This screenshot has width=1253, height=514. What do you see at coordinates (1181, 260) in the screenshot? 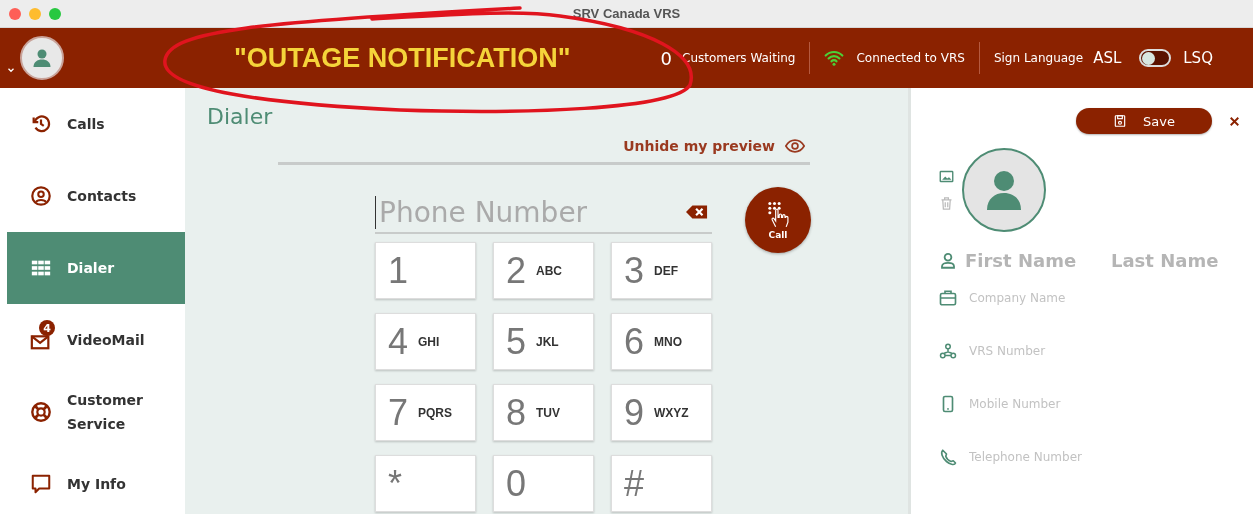
I see `last-name-field: Last Name` at bounding box center [1181, 260].